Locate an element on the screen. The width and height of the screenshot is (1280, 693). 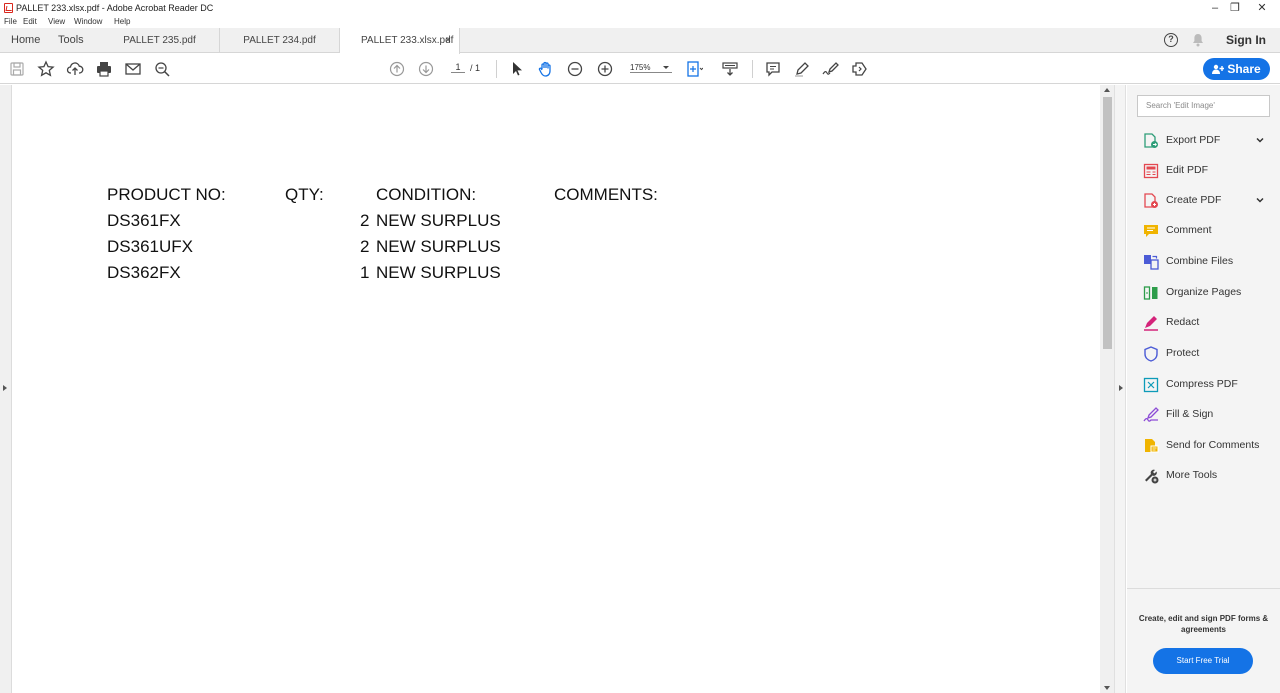
tool-redact: Redact is located at coordinates (1203, 323).